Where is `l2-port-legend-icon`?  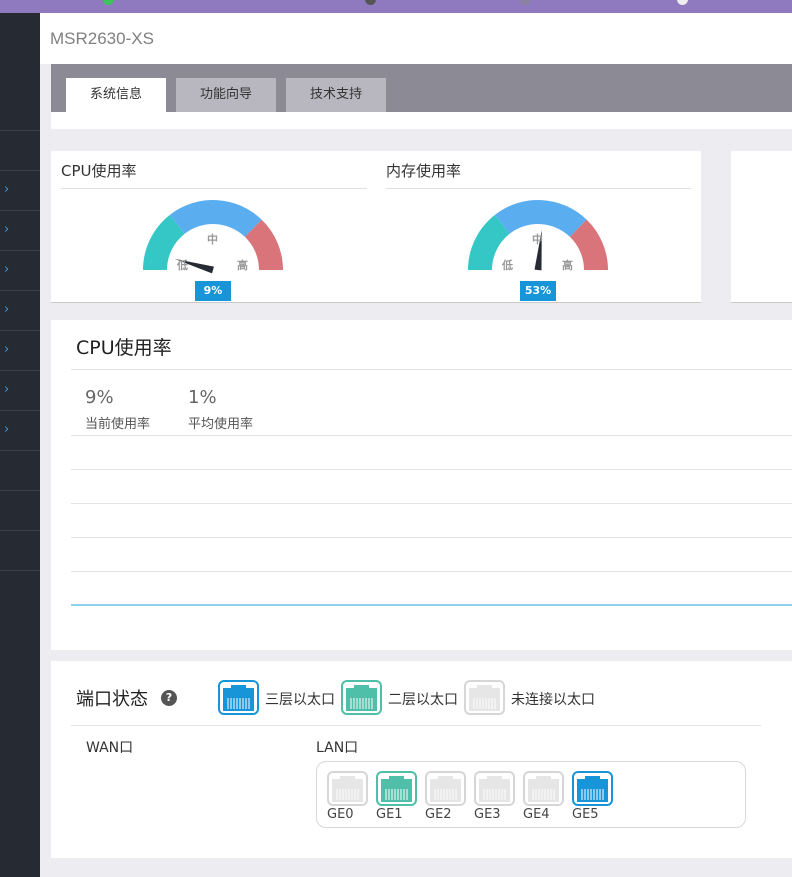
l2-port-legend-icon is located at coordinates (361, 697).